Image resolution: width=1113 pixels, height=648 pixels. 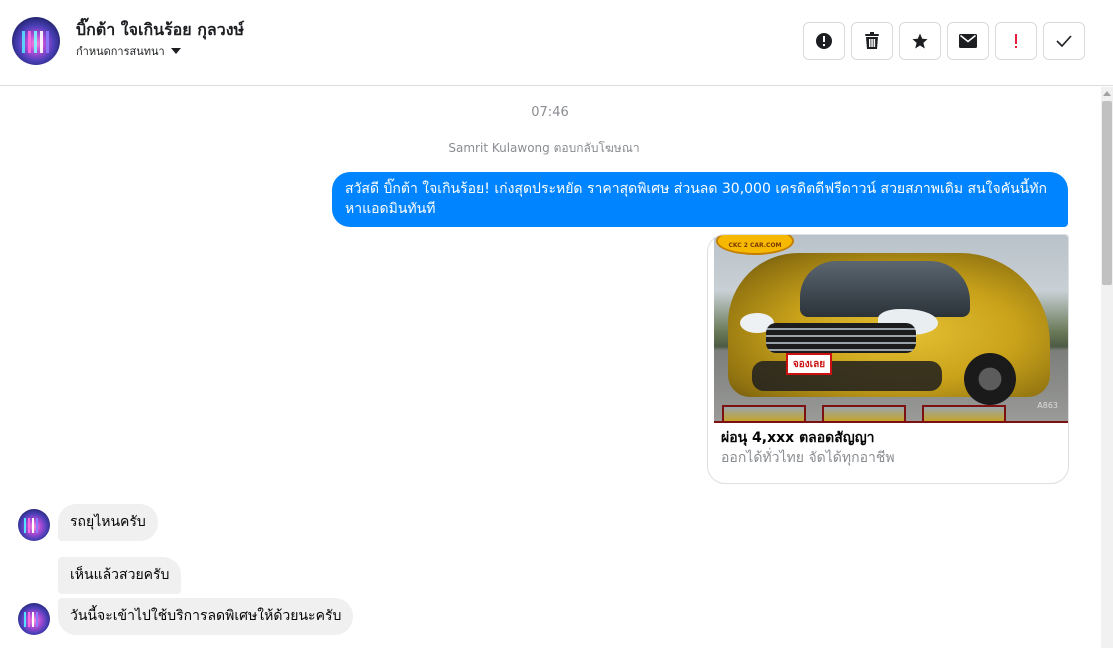 What do you see at coordinates (1107, 193) in the screenshot?
I see `scroll-thumb` at bounding box center [1107, 193].